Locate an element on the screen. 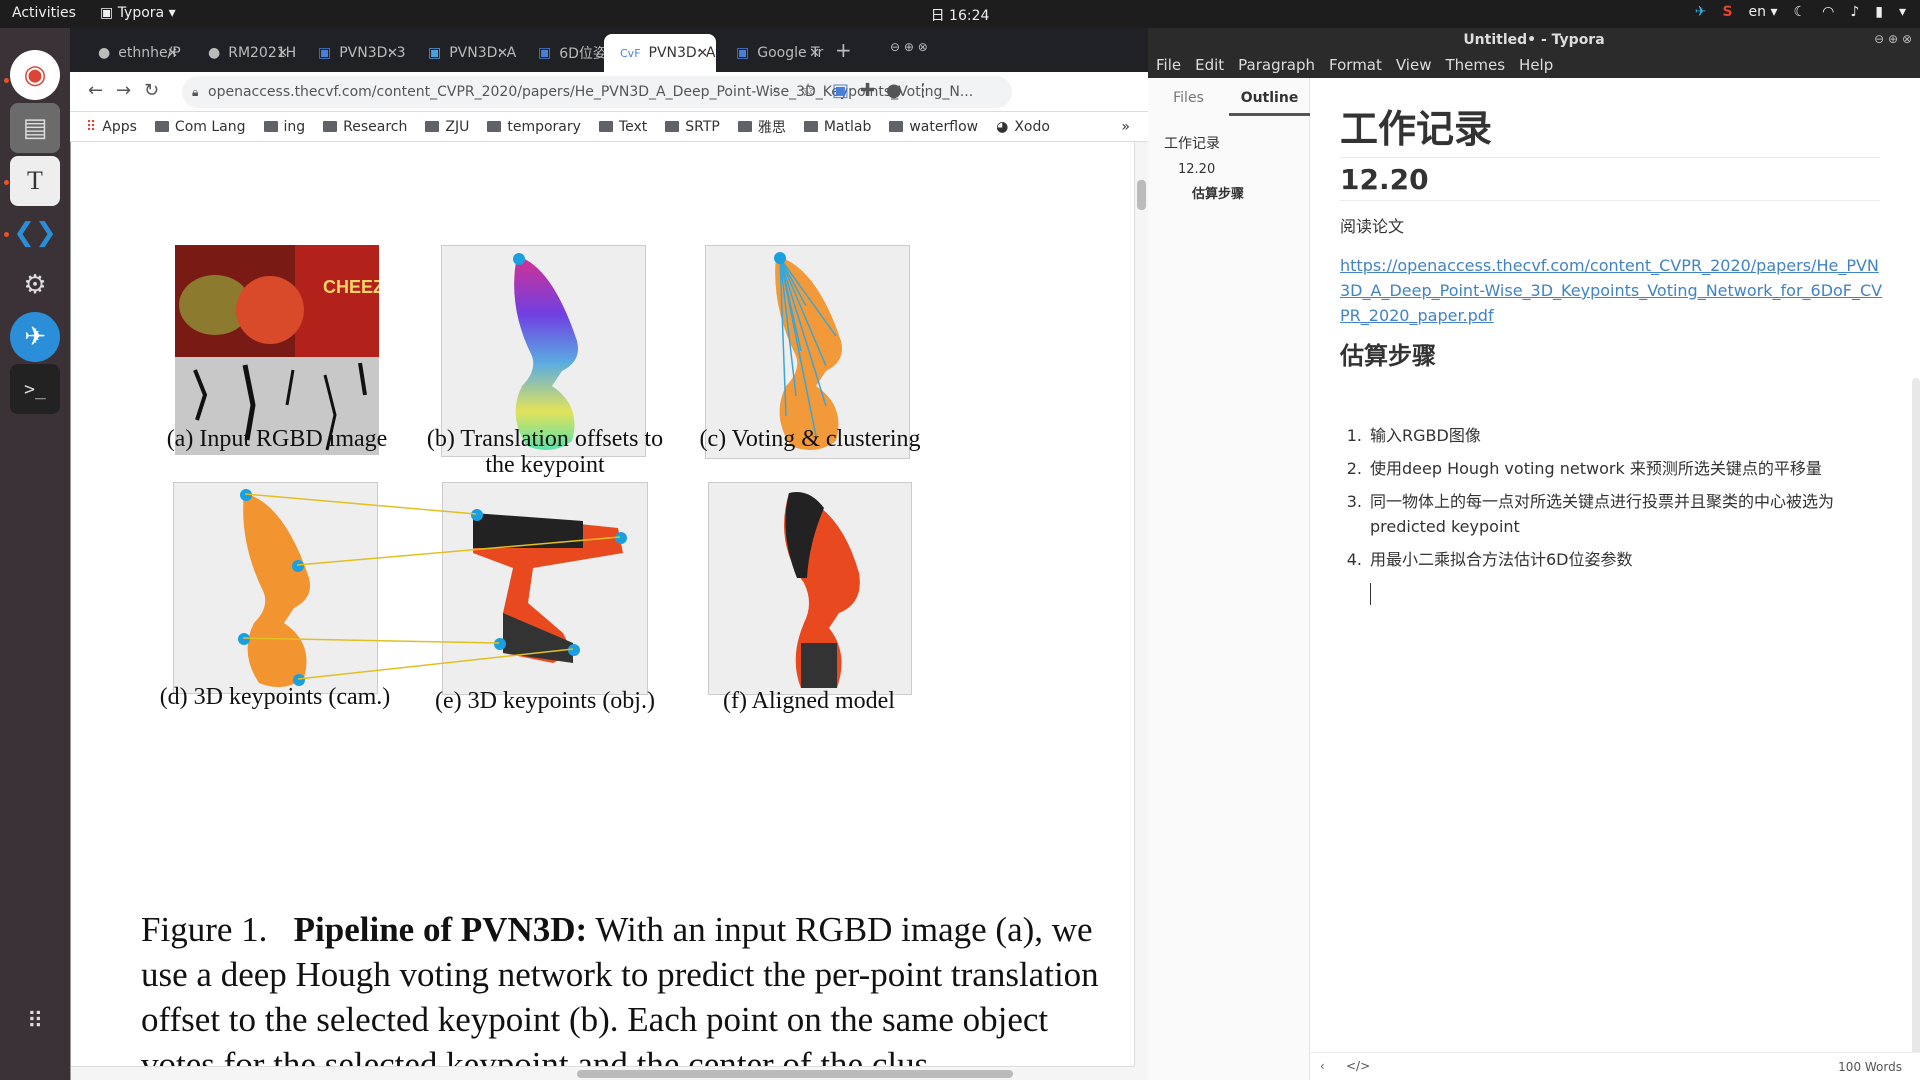  menu-format: Format is located at coordinates (1355, 65).